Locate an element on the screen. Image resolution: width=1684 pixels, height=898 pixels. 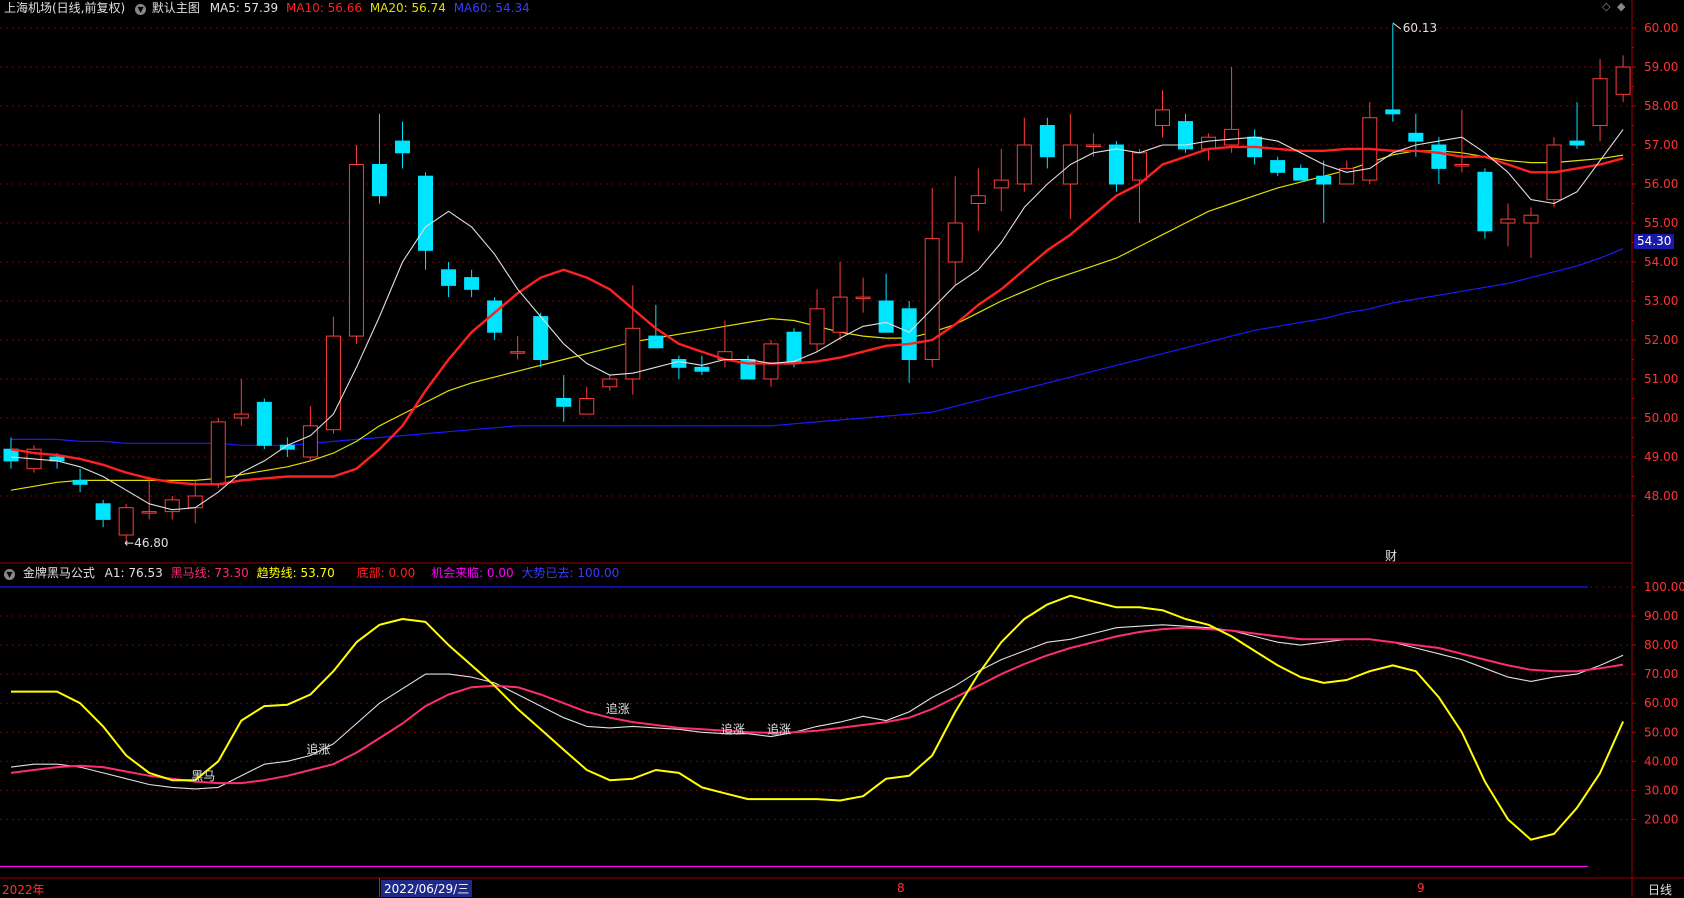
ma60-label: MA60: 54.34 is located at coordinates (491, 8).